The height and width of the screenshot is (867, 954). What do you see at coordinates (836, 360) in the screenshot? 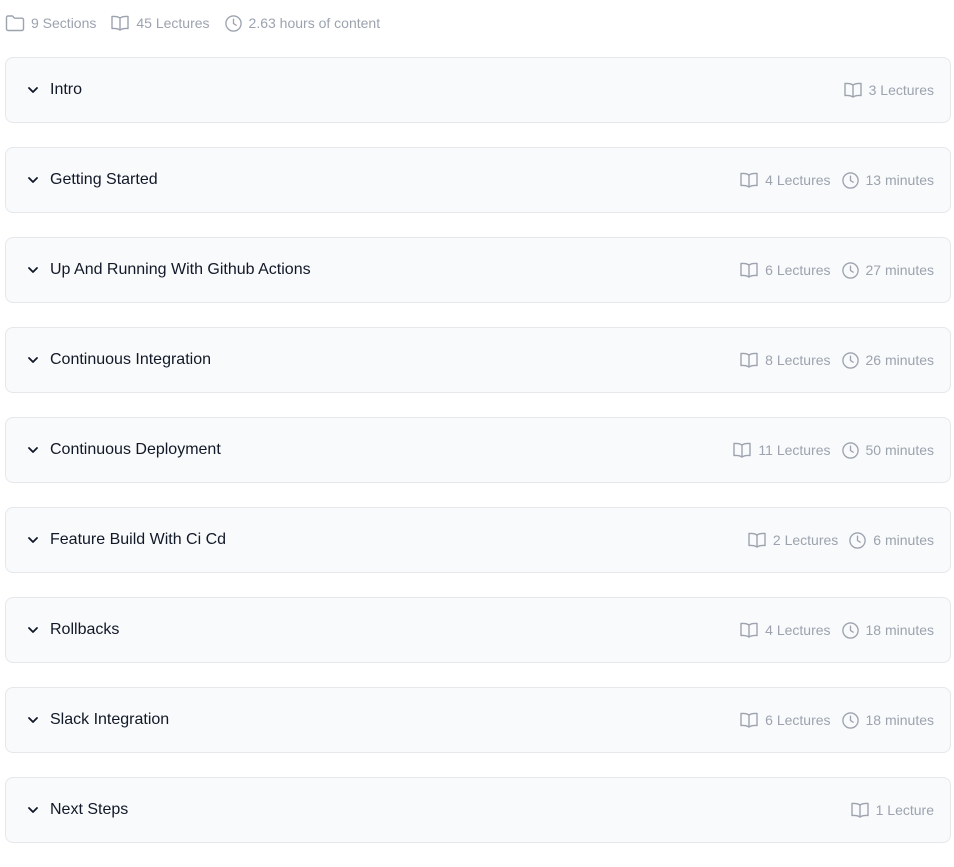
I see `section-meta: 8 Lectures 26 minutes` at bounding box center [836, 360].